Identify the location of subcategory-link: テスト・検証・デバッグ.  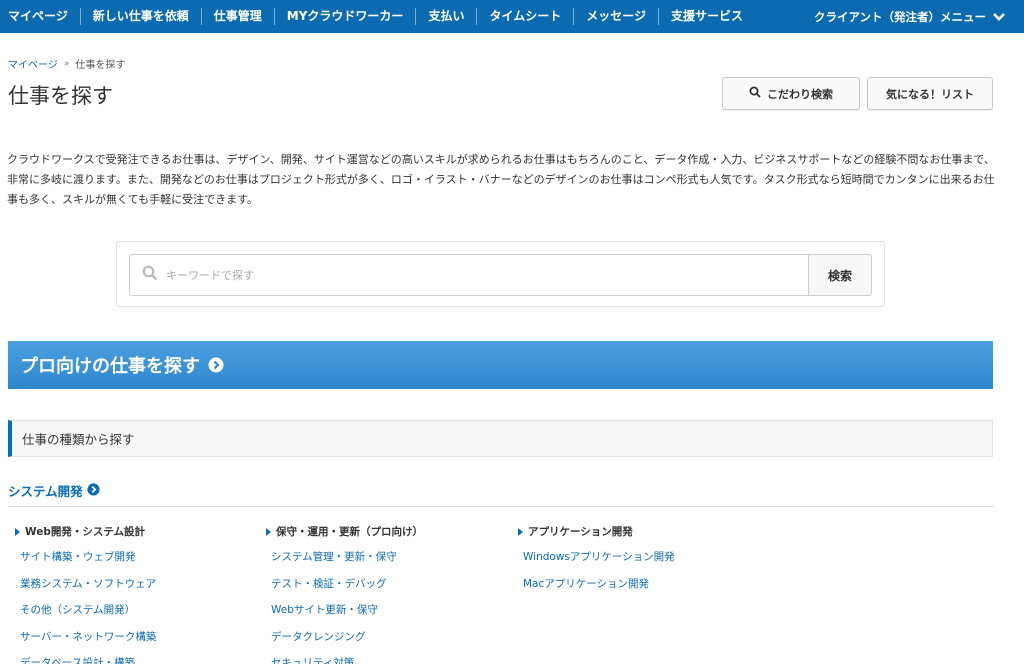
(344, 589).